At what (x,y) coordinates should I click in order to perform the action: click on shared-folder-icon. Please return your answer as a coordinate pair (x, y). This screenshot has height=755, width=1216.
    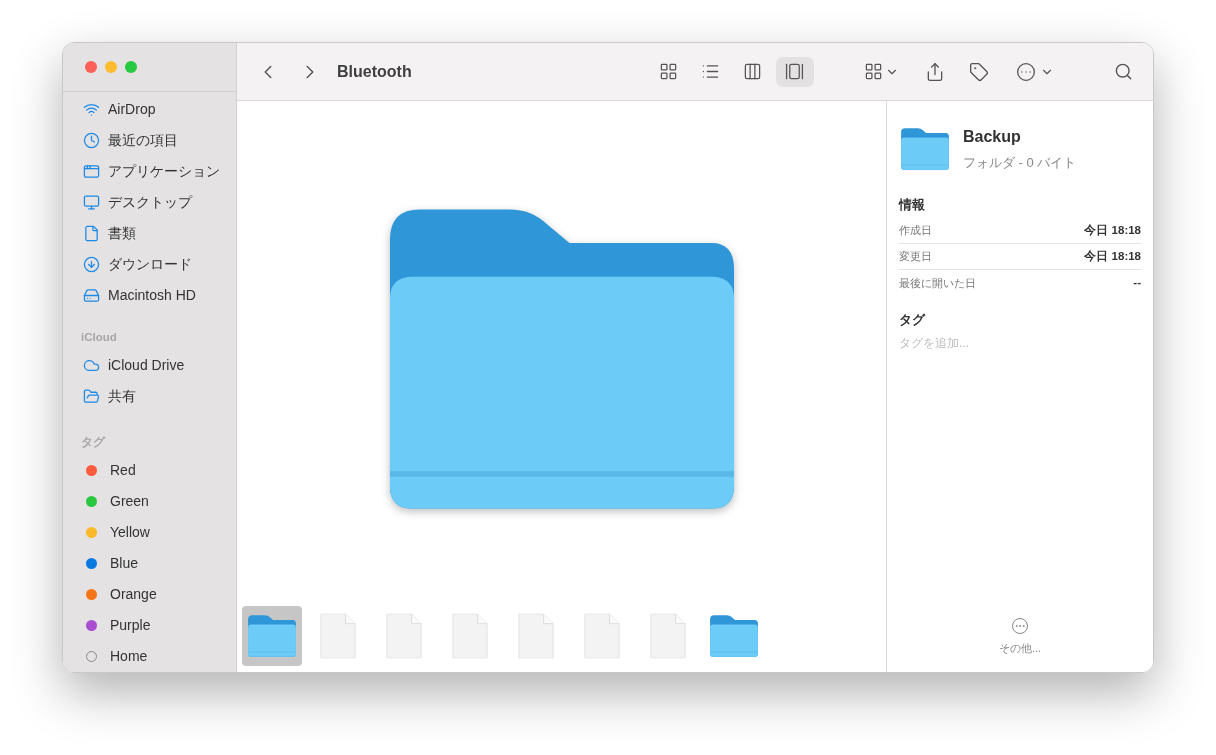
    Looking at the image, I should click on (91, 396).